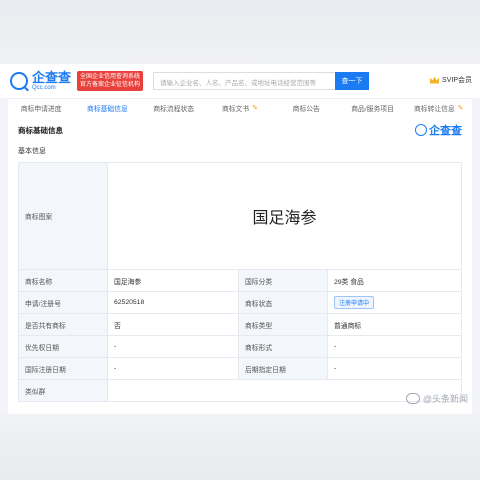  Describe the element at coordinates (394, 280) in the screenshot. I see `row-value: 29类 食品` at that location.